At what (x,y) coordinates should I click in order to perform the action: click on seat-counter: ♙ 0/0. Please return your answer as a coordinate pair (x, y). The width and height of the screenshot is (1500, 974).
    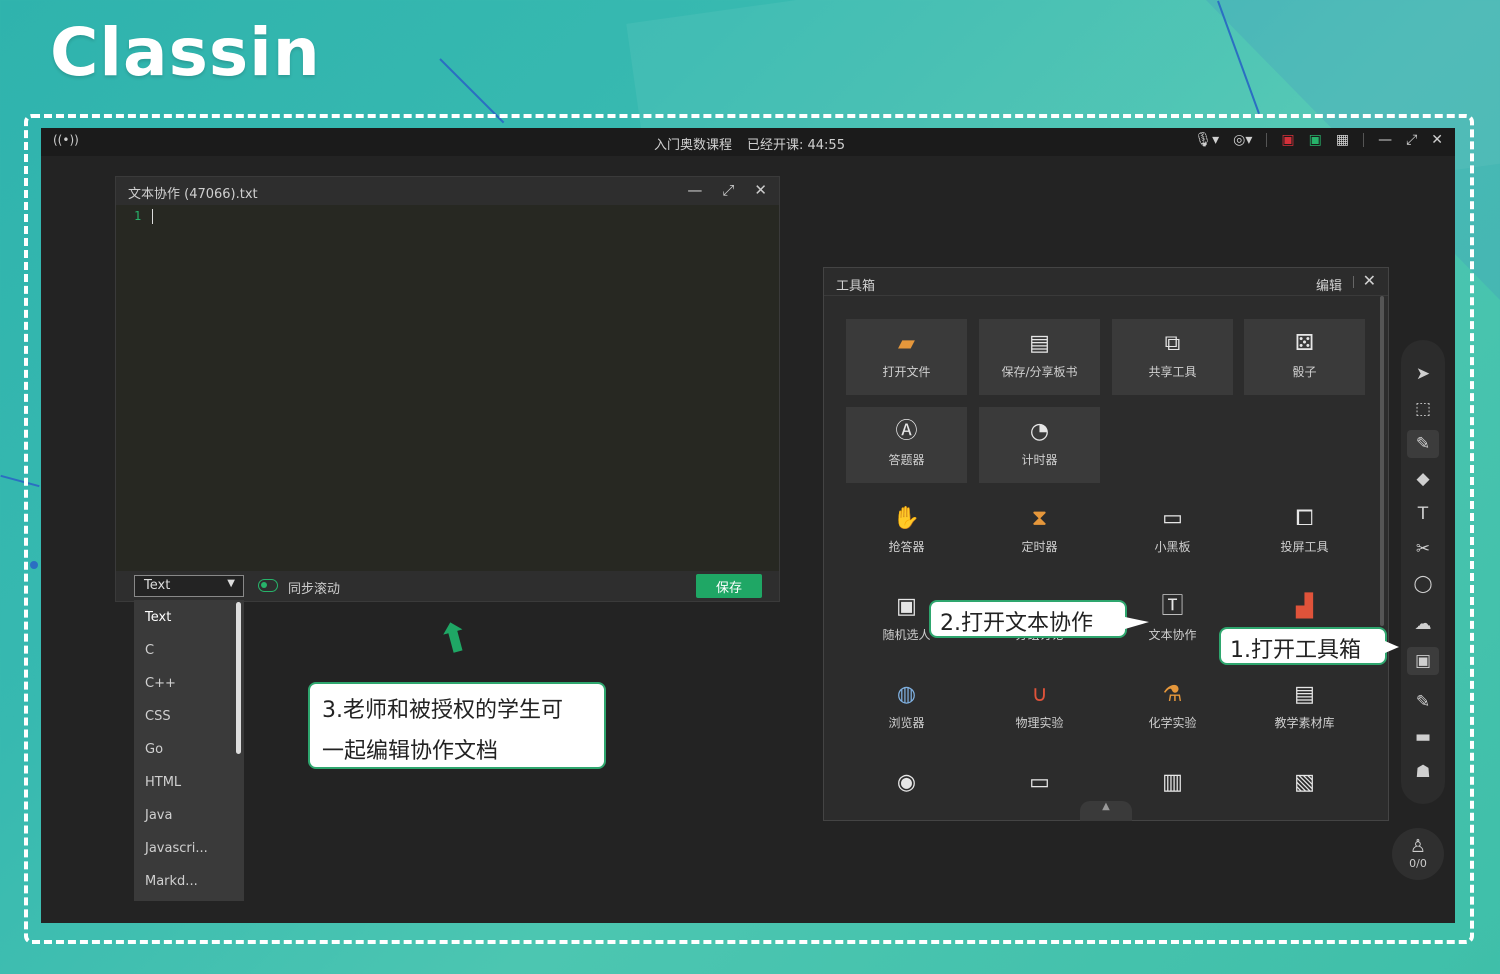
    Looking at the image, I should click on (1418, 854).